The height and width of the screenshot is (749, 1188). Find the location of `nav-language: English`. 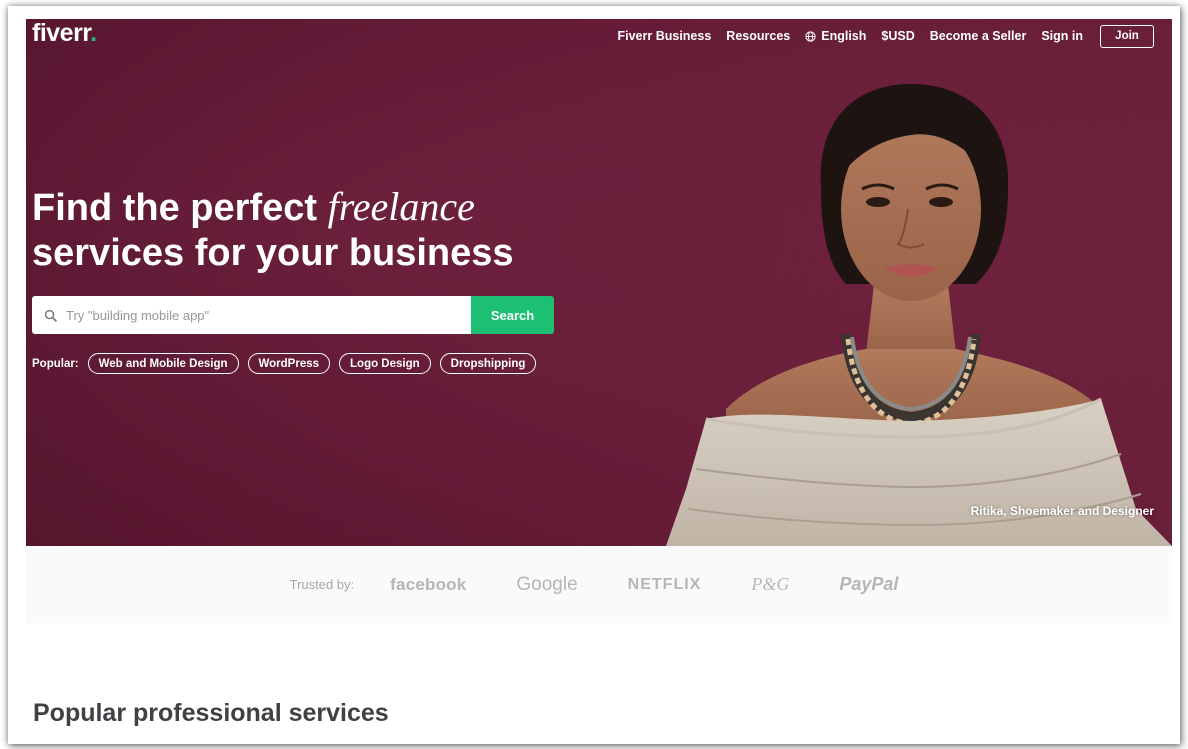

nav-language: English is located at coordinates (835, 36).